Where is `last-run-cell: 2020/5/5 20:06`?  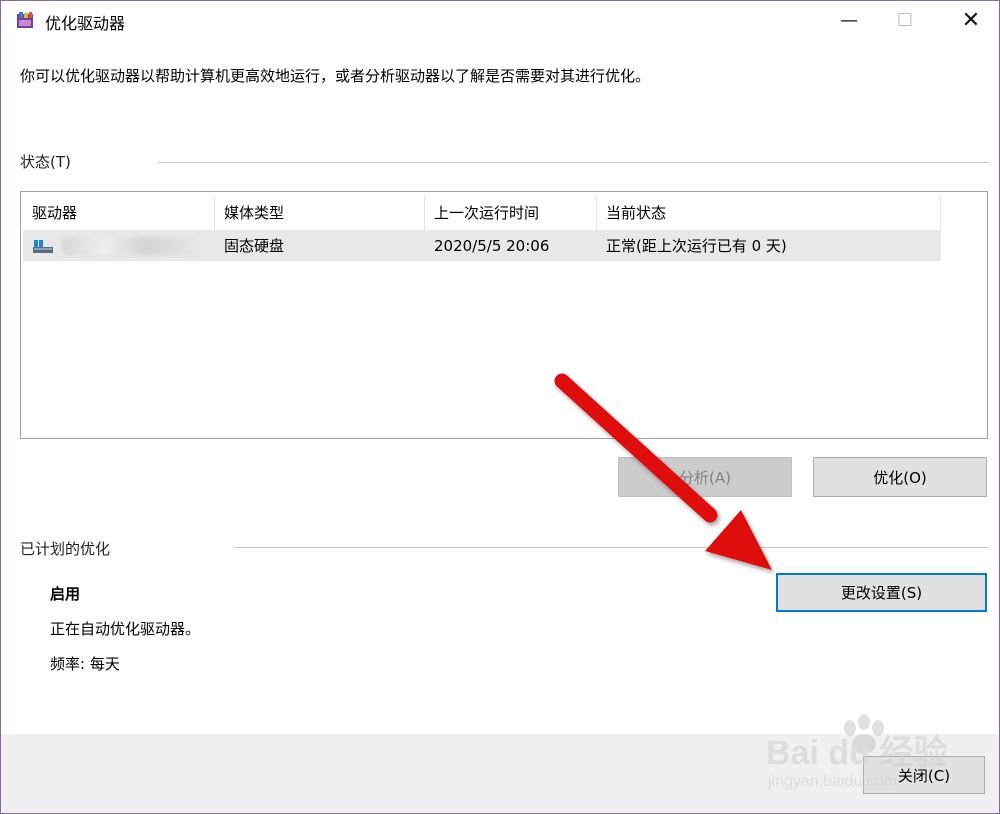
last-run-cell: 2020/5/5 20:06 is located at coordinates (492, 246).